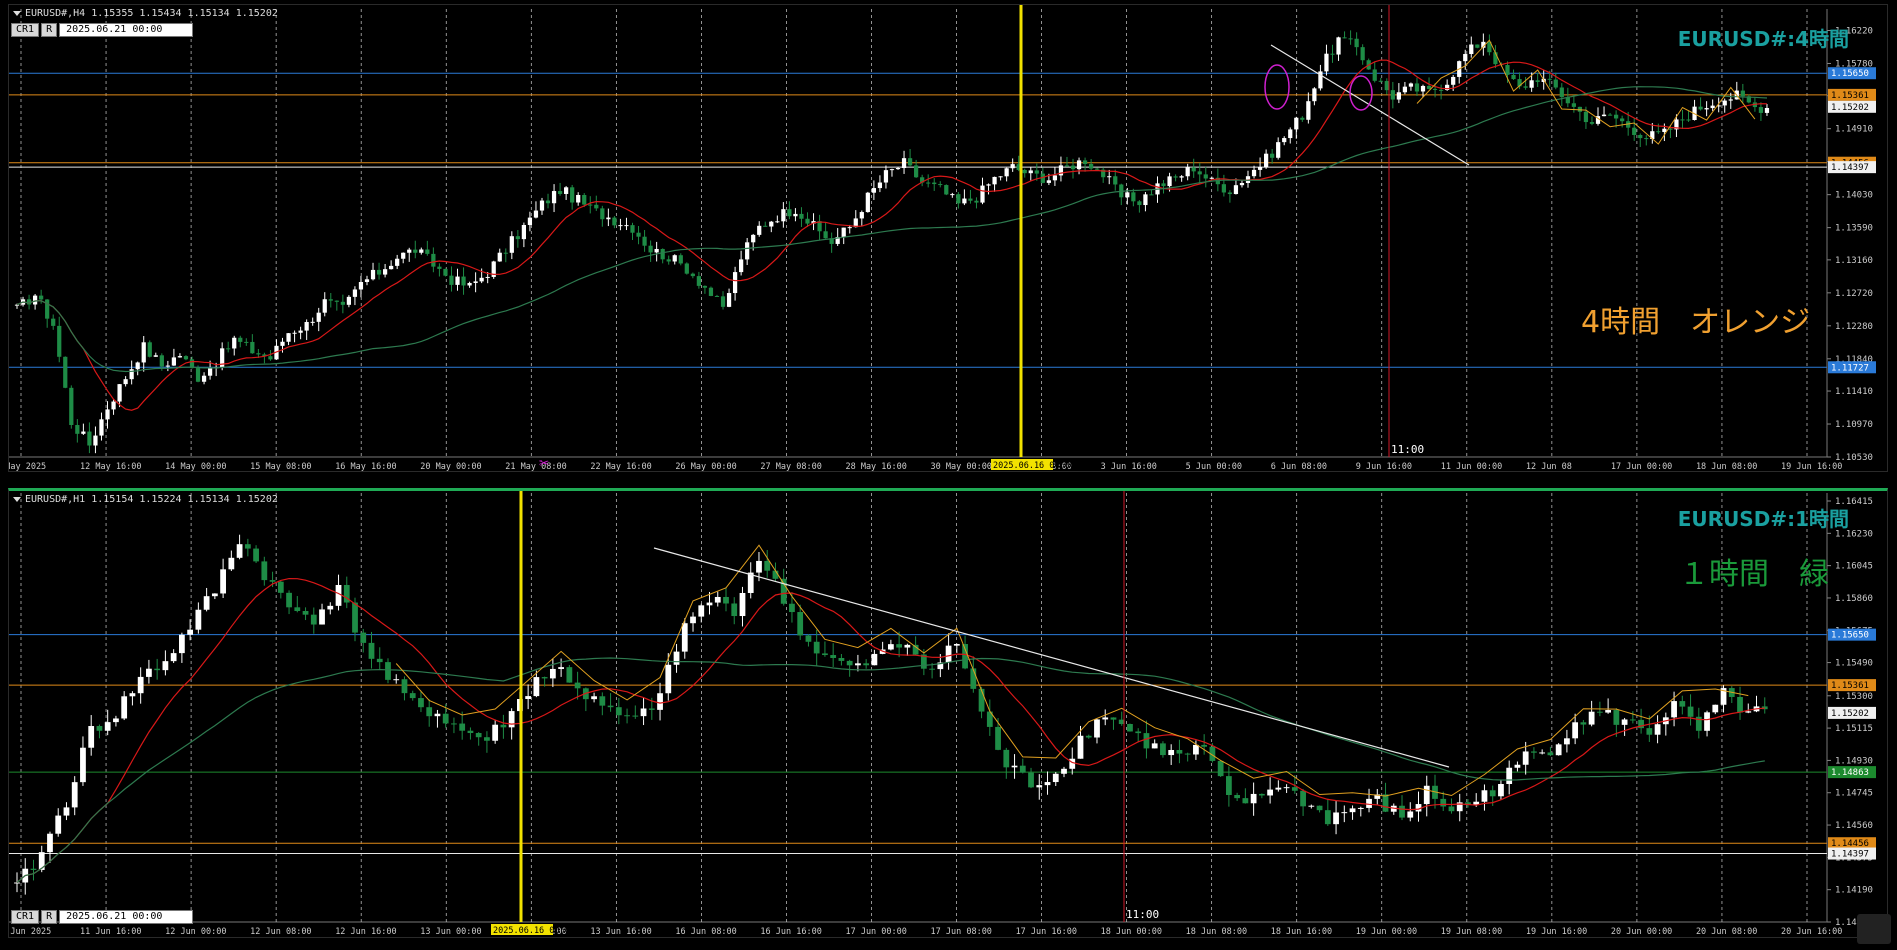  What do you see at coordinates (30, 932) in the screenshot?
I see `time-axis-label: 11 Jun 2025` at bounding box center [30, 932].